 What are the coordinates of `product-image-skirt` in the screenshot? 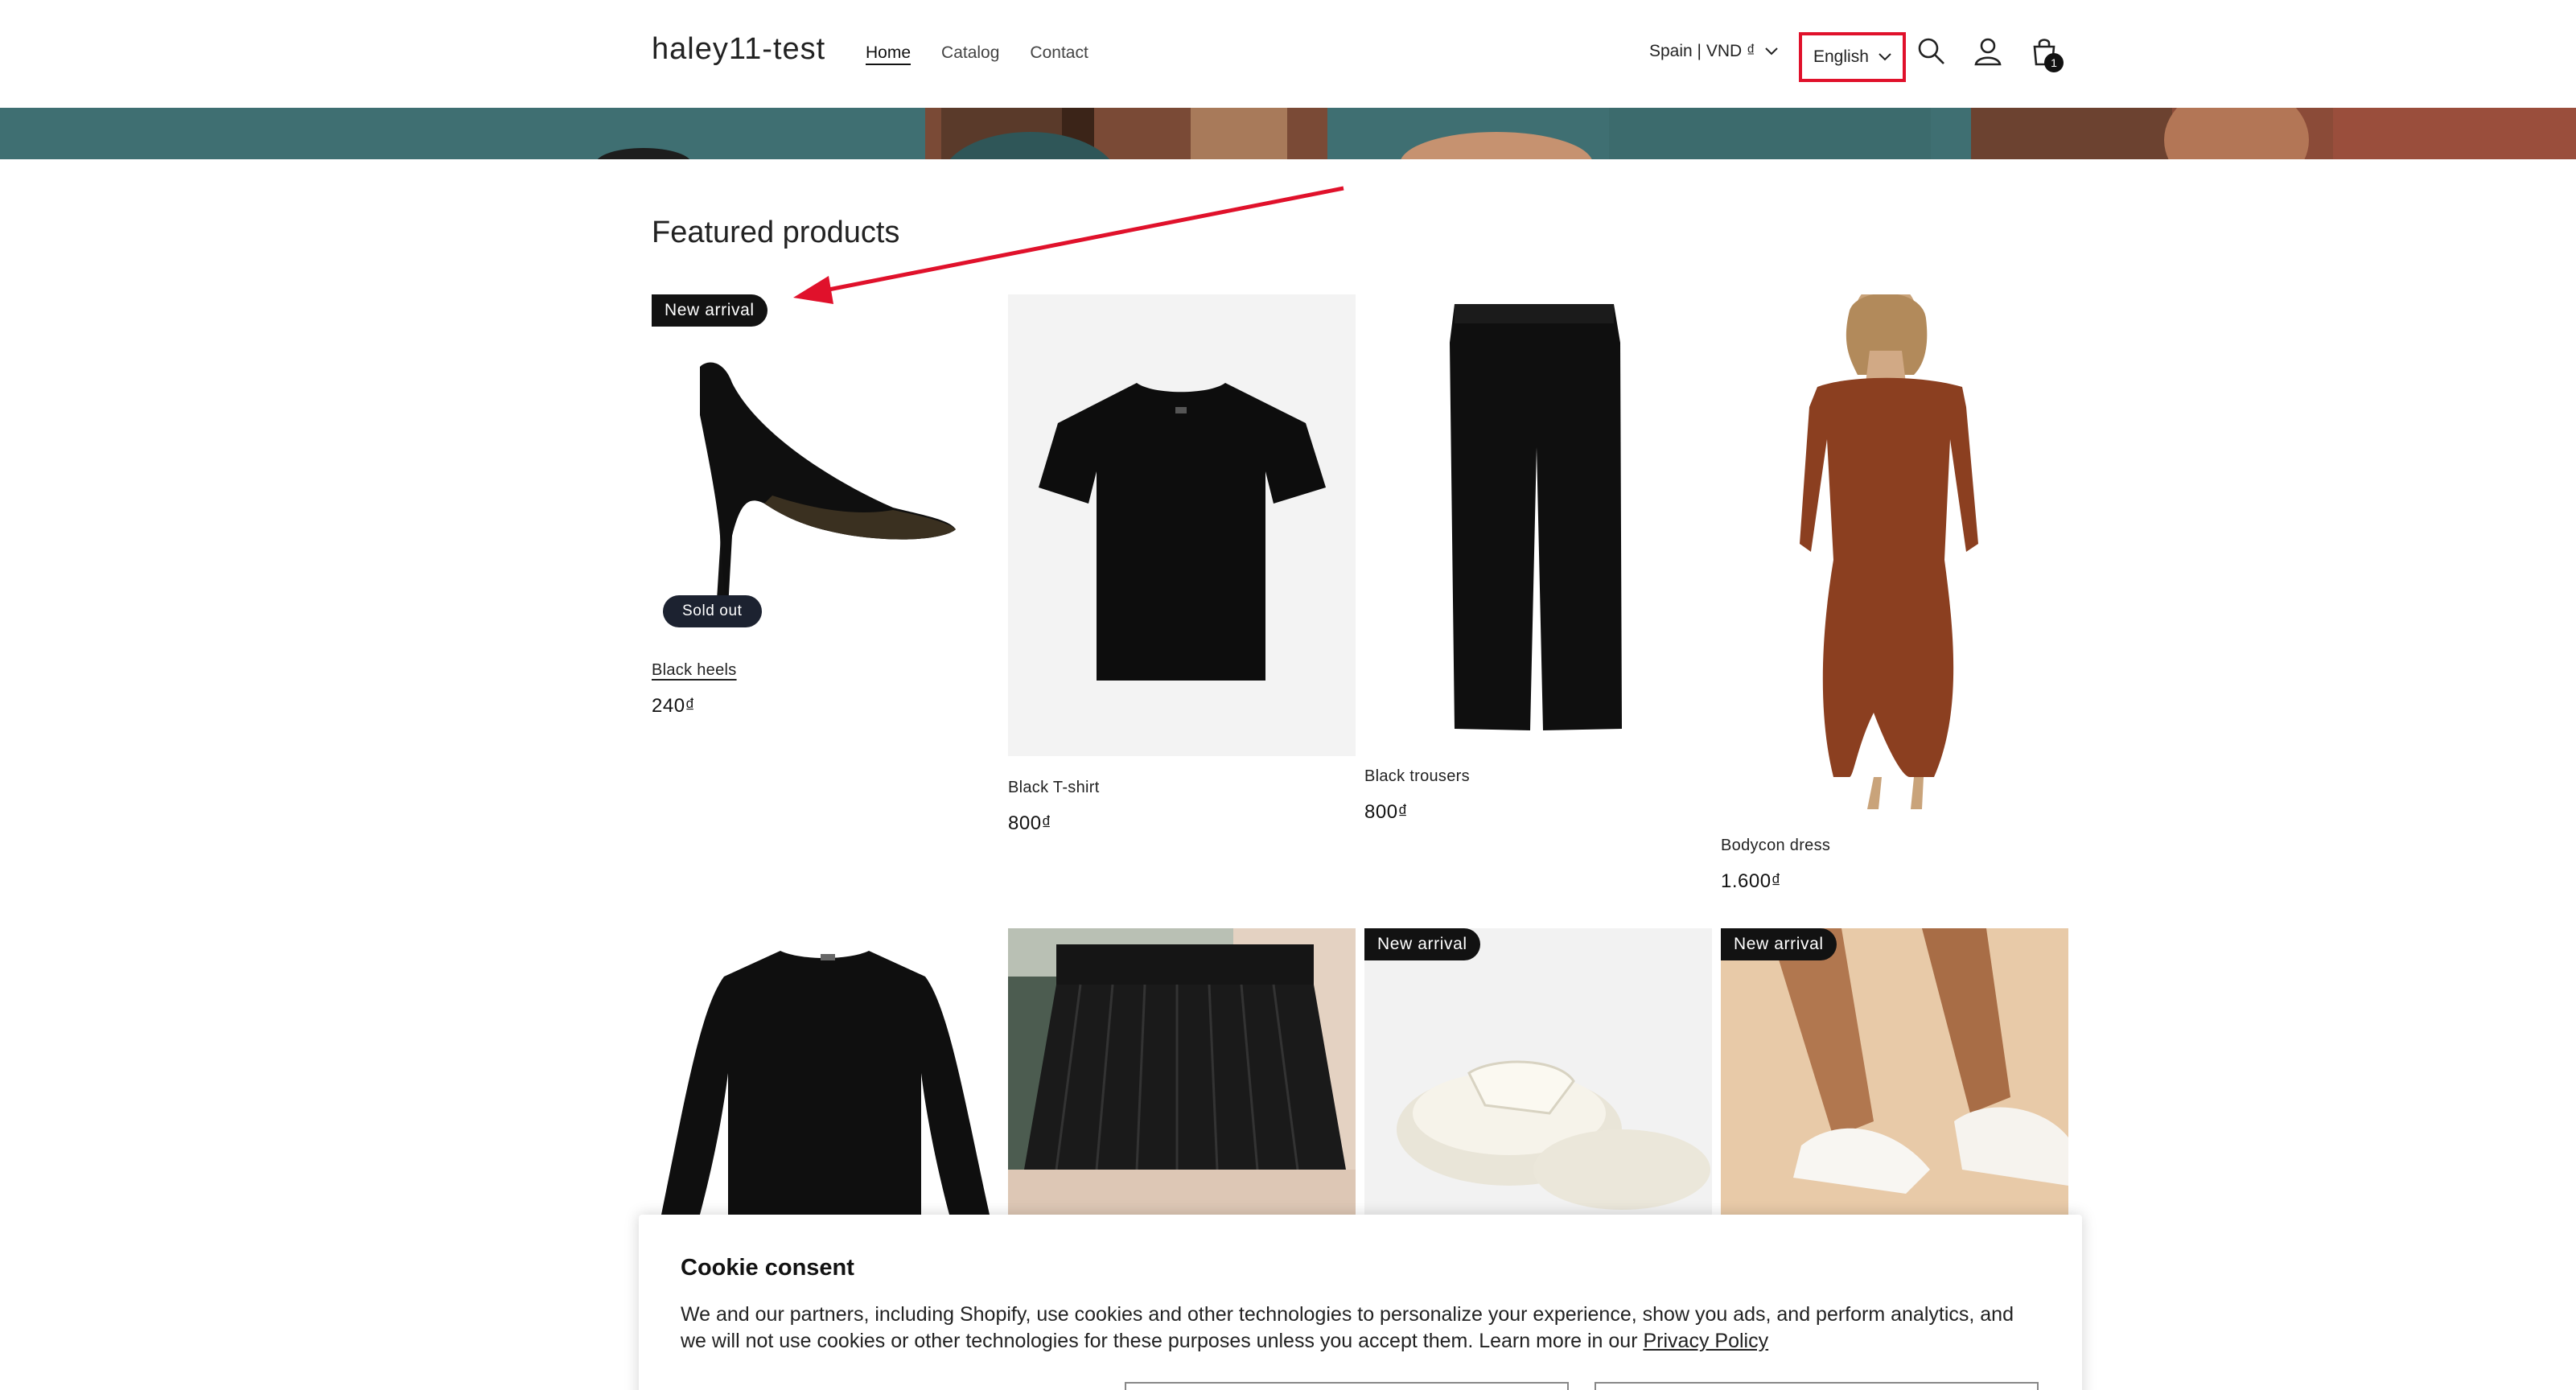 It's located at (1182, 1071).